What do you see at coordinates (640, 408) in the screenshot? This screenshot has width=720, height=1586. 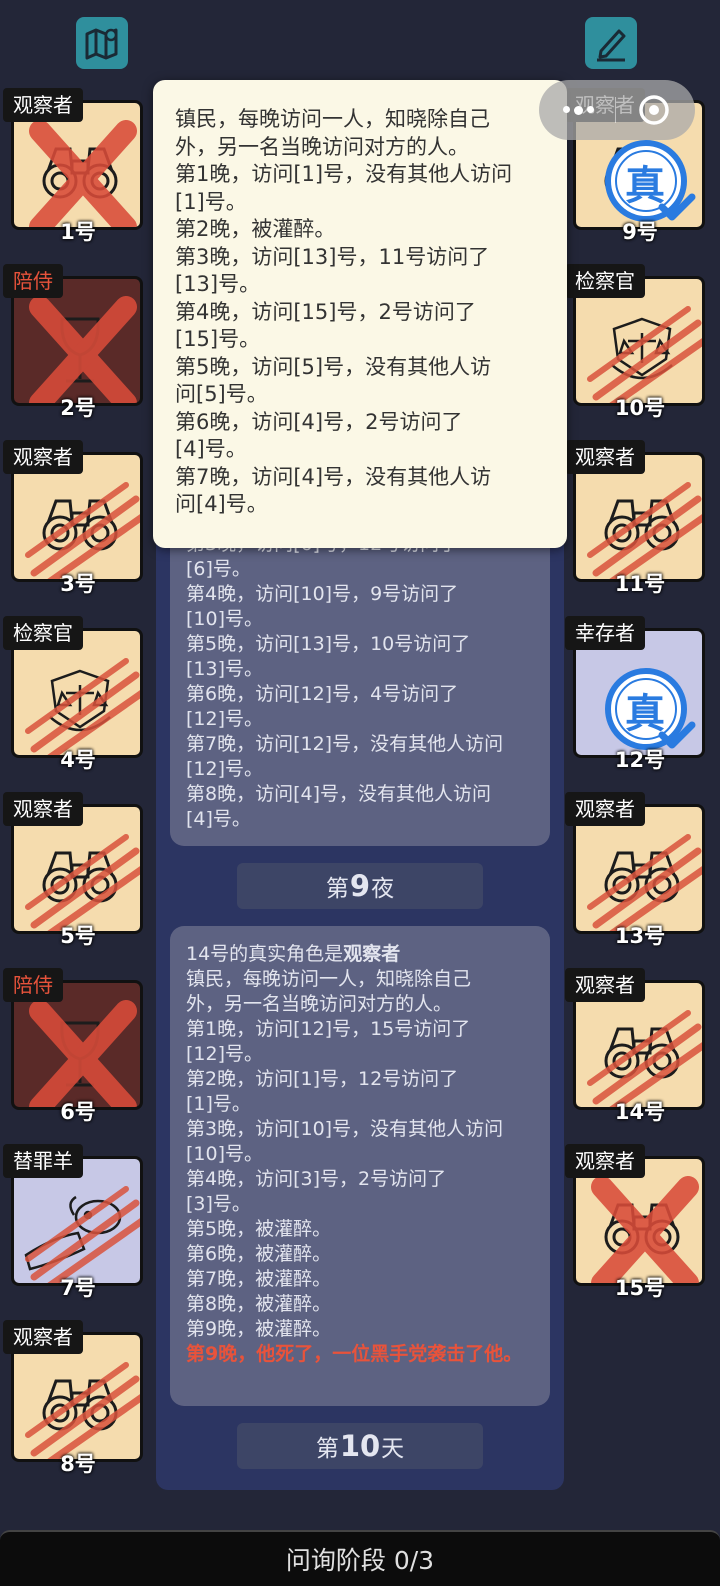 I see `player-number: 10号` at bounding box center [640, 408].